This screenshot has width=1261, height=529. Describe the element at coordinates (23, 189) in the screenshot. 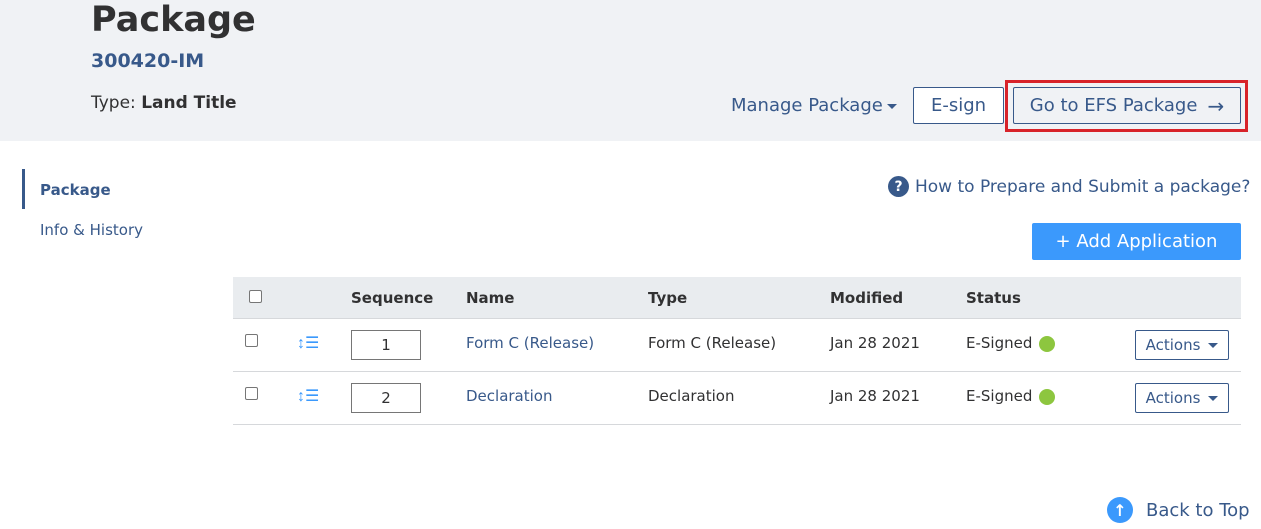

I see `sidebar-active-indicator` at that location.